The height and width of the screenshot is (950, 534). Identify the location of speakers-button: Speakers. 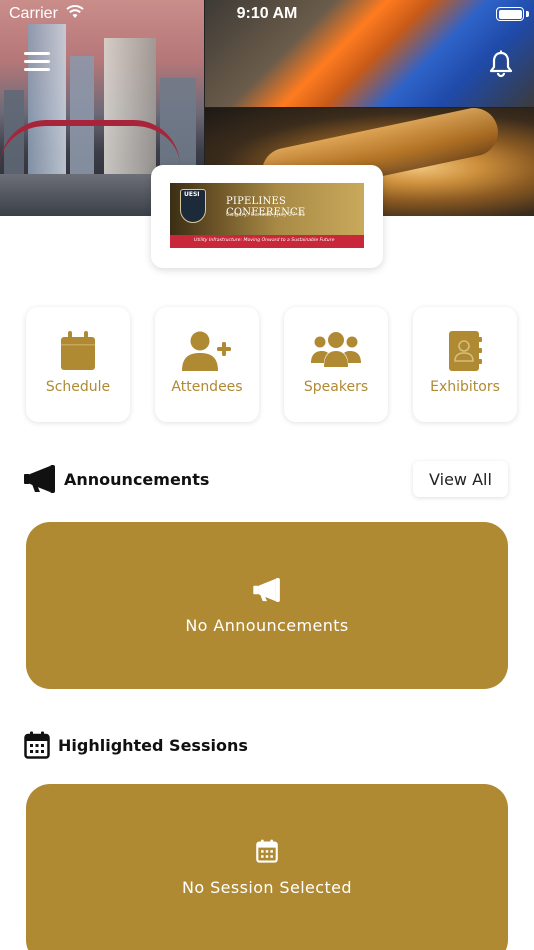
(336, 364).